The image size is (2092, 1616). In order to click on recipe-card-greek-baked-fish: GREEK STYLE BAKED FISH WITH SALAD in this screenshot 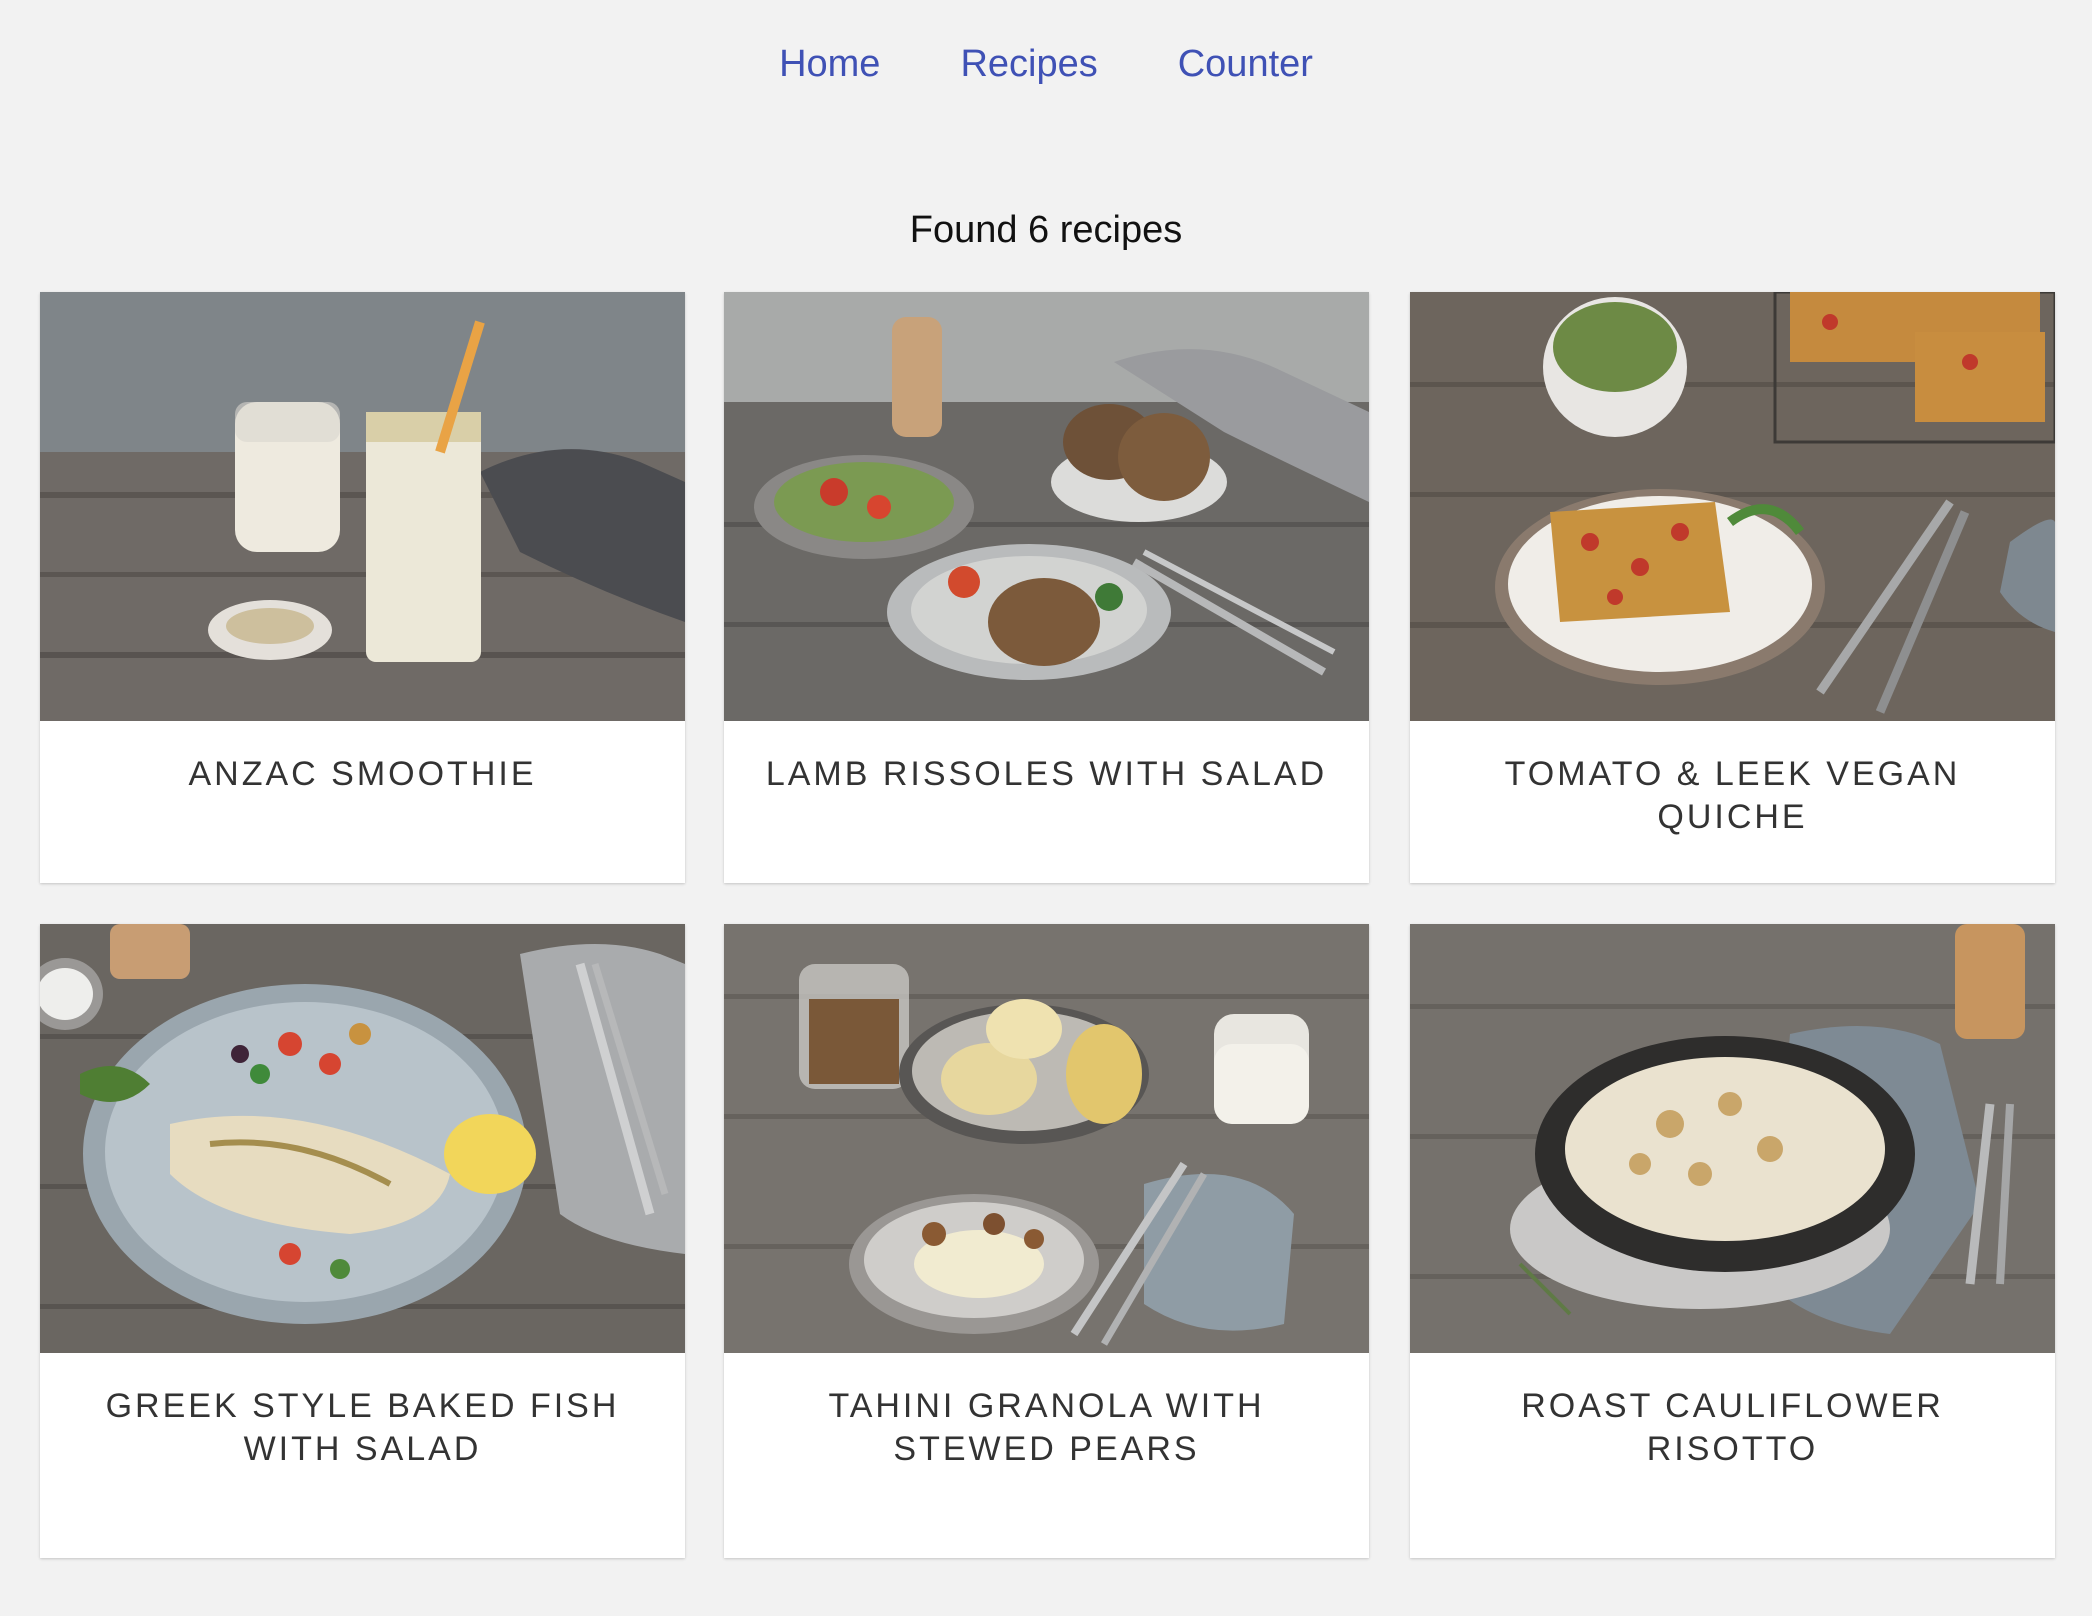, I will do `click(362, 1241)`.